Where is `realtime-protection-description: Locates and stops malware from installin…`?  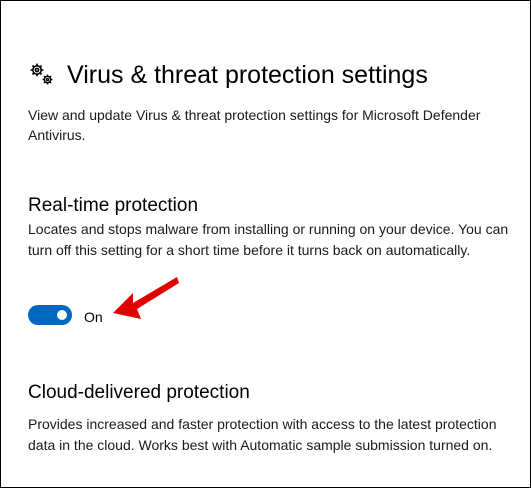
realtime-protection-description: Locates and stops malware from installin… is located at coordinates (268, 239).